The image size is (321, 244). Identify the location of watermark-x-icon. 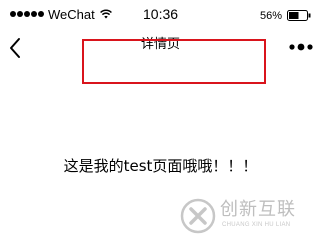
(198, 216).